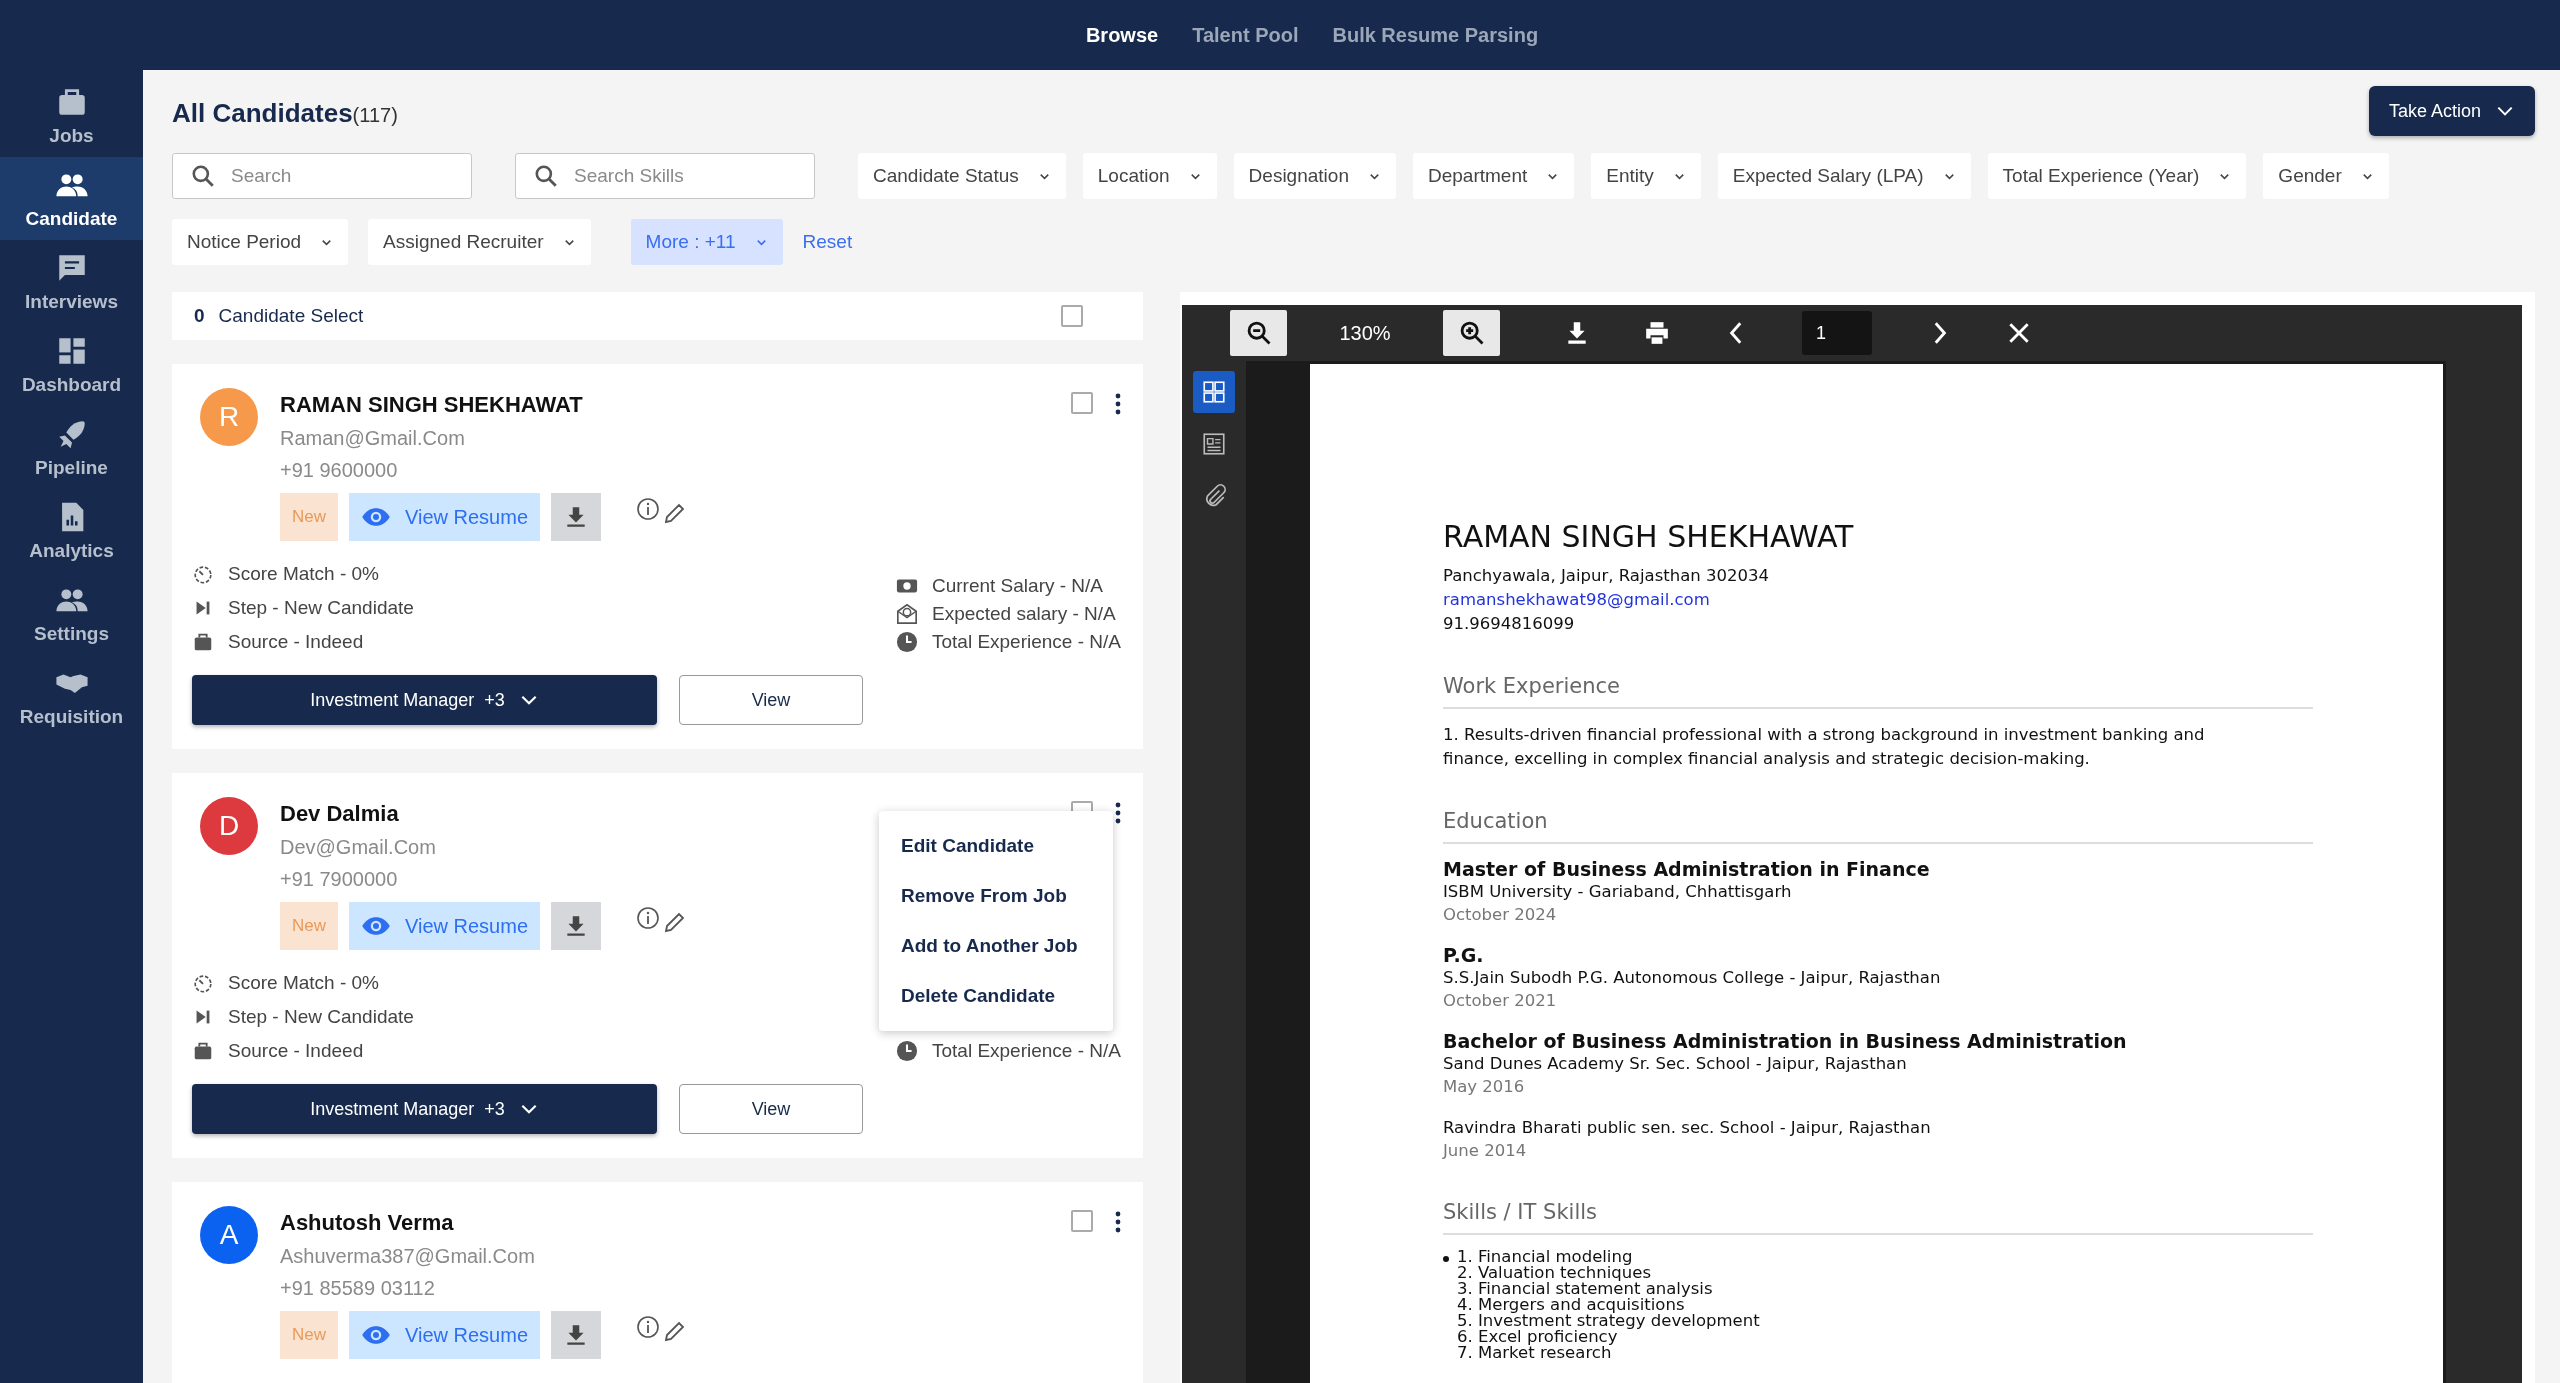 Image resolution: width=2560 pixels, height=1383 pixels. I want to click on take-action-button: Take Action, so click(2451, 111).